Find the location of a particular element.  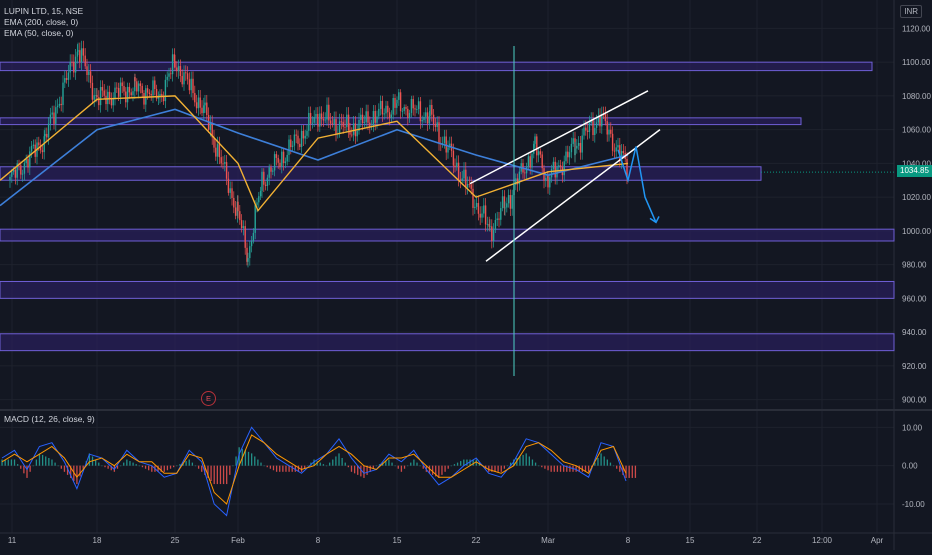

symbol-title: LUPIN LTD, 15, NSE is located at coordinates (43, 11).